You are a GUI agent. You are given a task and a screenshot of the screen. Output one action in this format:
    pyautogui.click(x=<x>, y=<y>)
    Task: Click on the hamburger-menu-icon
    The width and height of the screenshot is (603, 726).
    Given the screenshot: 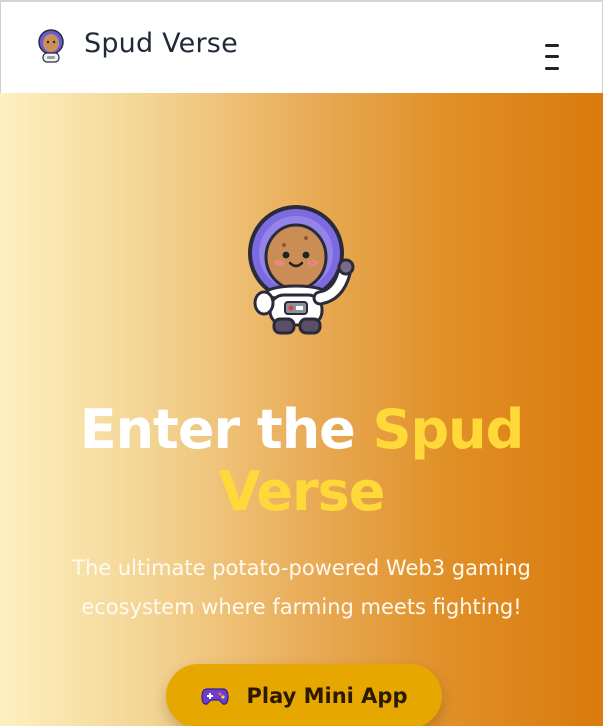 What is the action you would take?
    pyautogui.click(x=552, y=58)
    